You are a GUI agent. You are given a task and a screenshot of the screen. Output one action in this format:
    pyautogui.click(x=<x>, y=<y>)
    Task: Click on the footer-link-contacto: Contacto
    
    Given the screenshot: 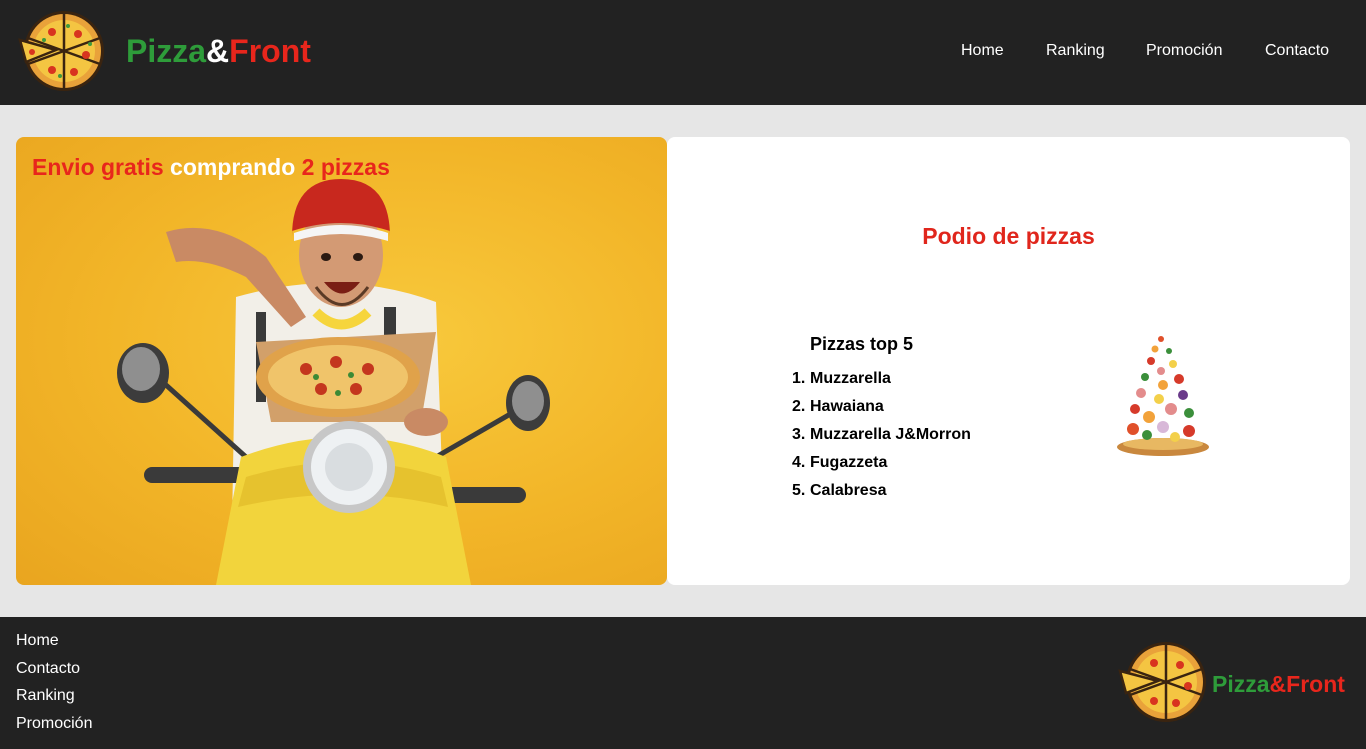 What is the action you would take?
    pyautogui.click(x=54, y=674)
    